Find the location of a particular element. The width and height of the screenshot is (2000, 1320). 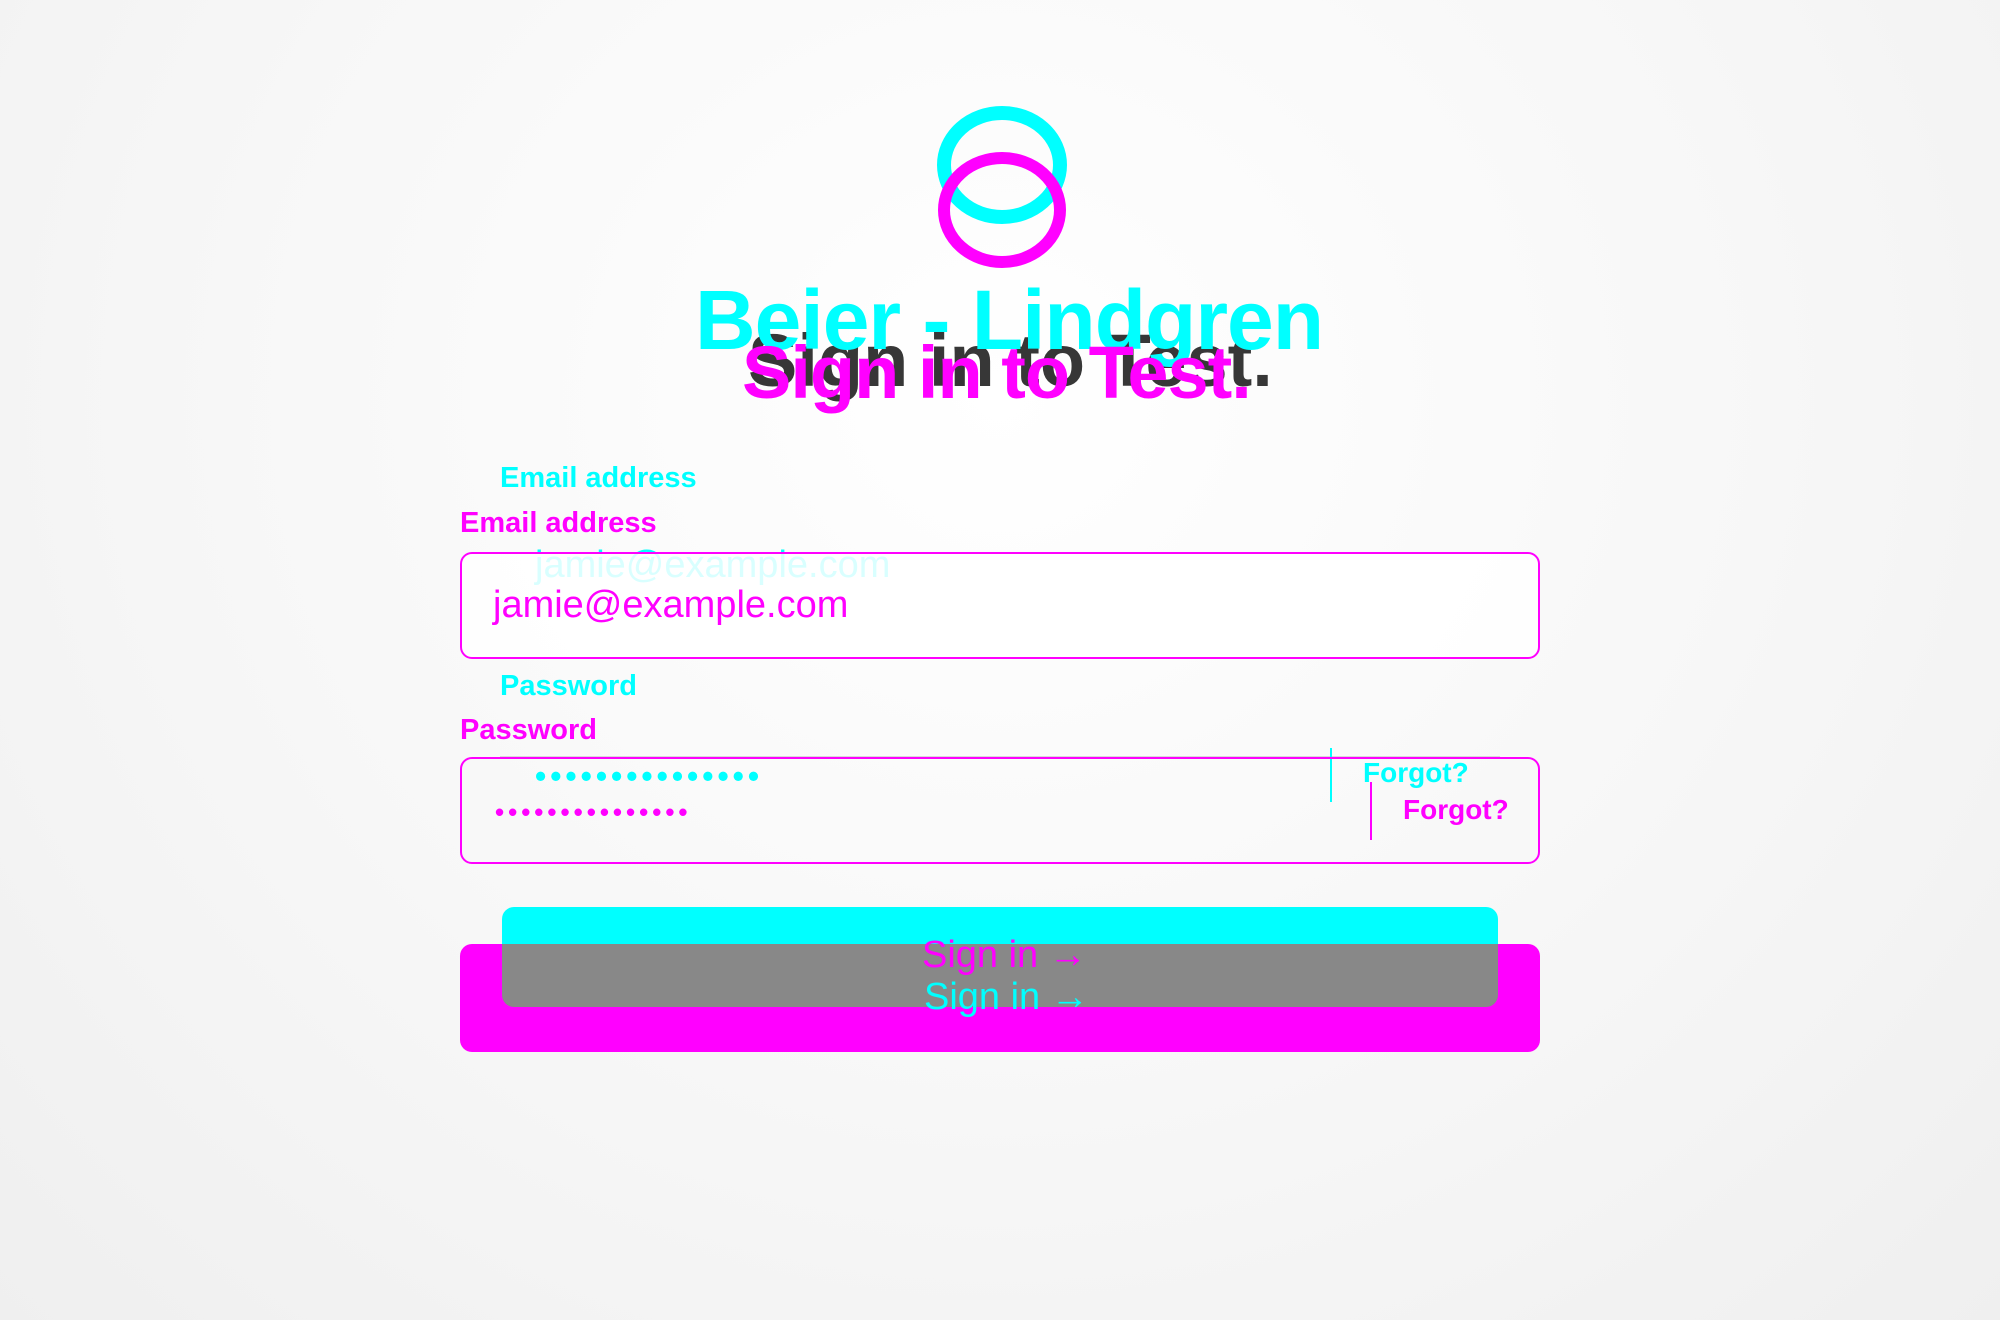

password-label: Password is located at coordinates (528, 730).